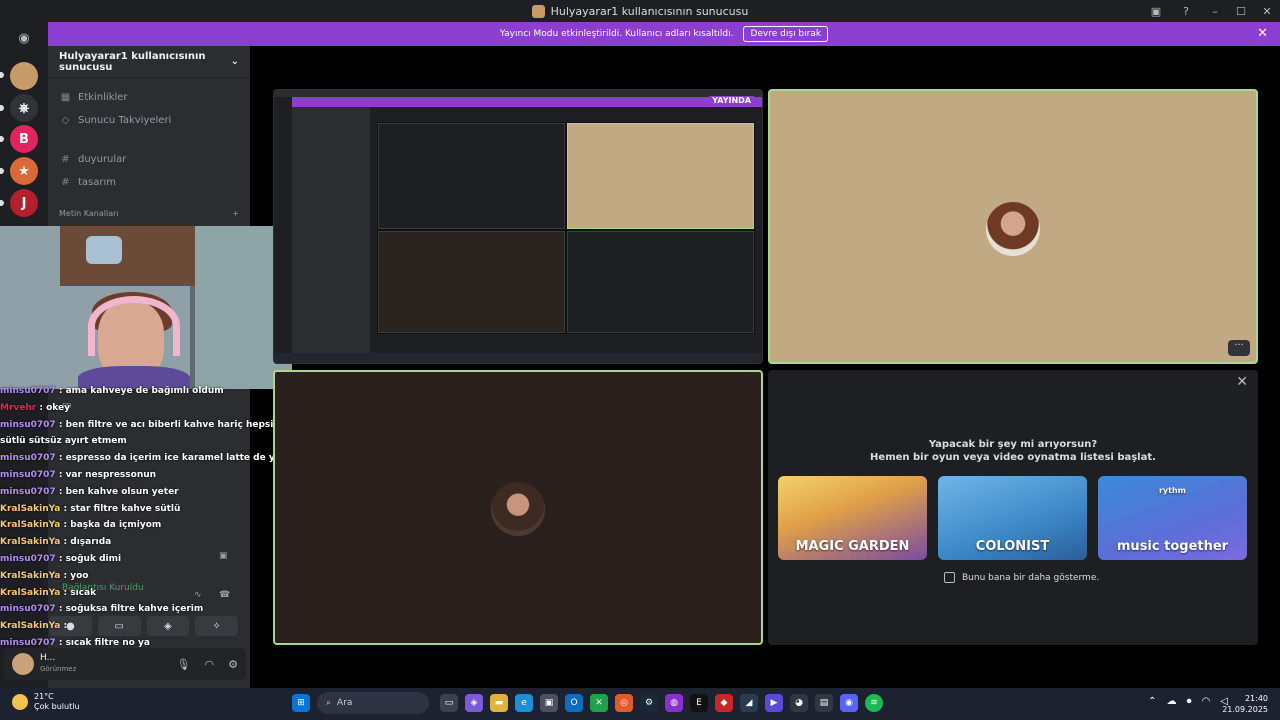 The height and width of the screenshot is (720, 1280). I want to click on shared-share-tile, so click(471, 176).